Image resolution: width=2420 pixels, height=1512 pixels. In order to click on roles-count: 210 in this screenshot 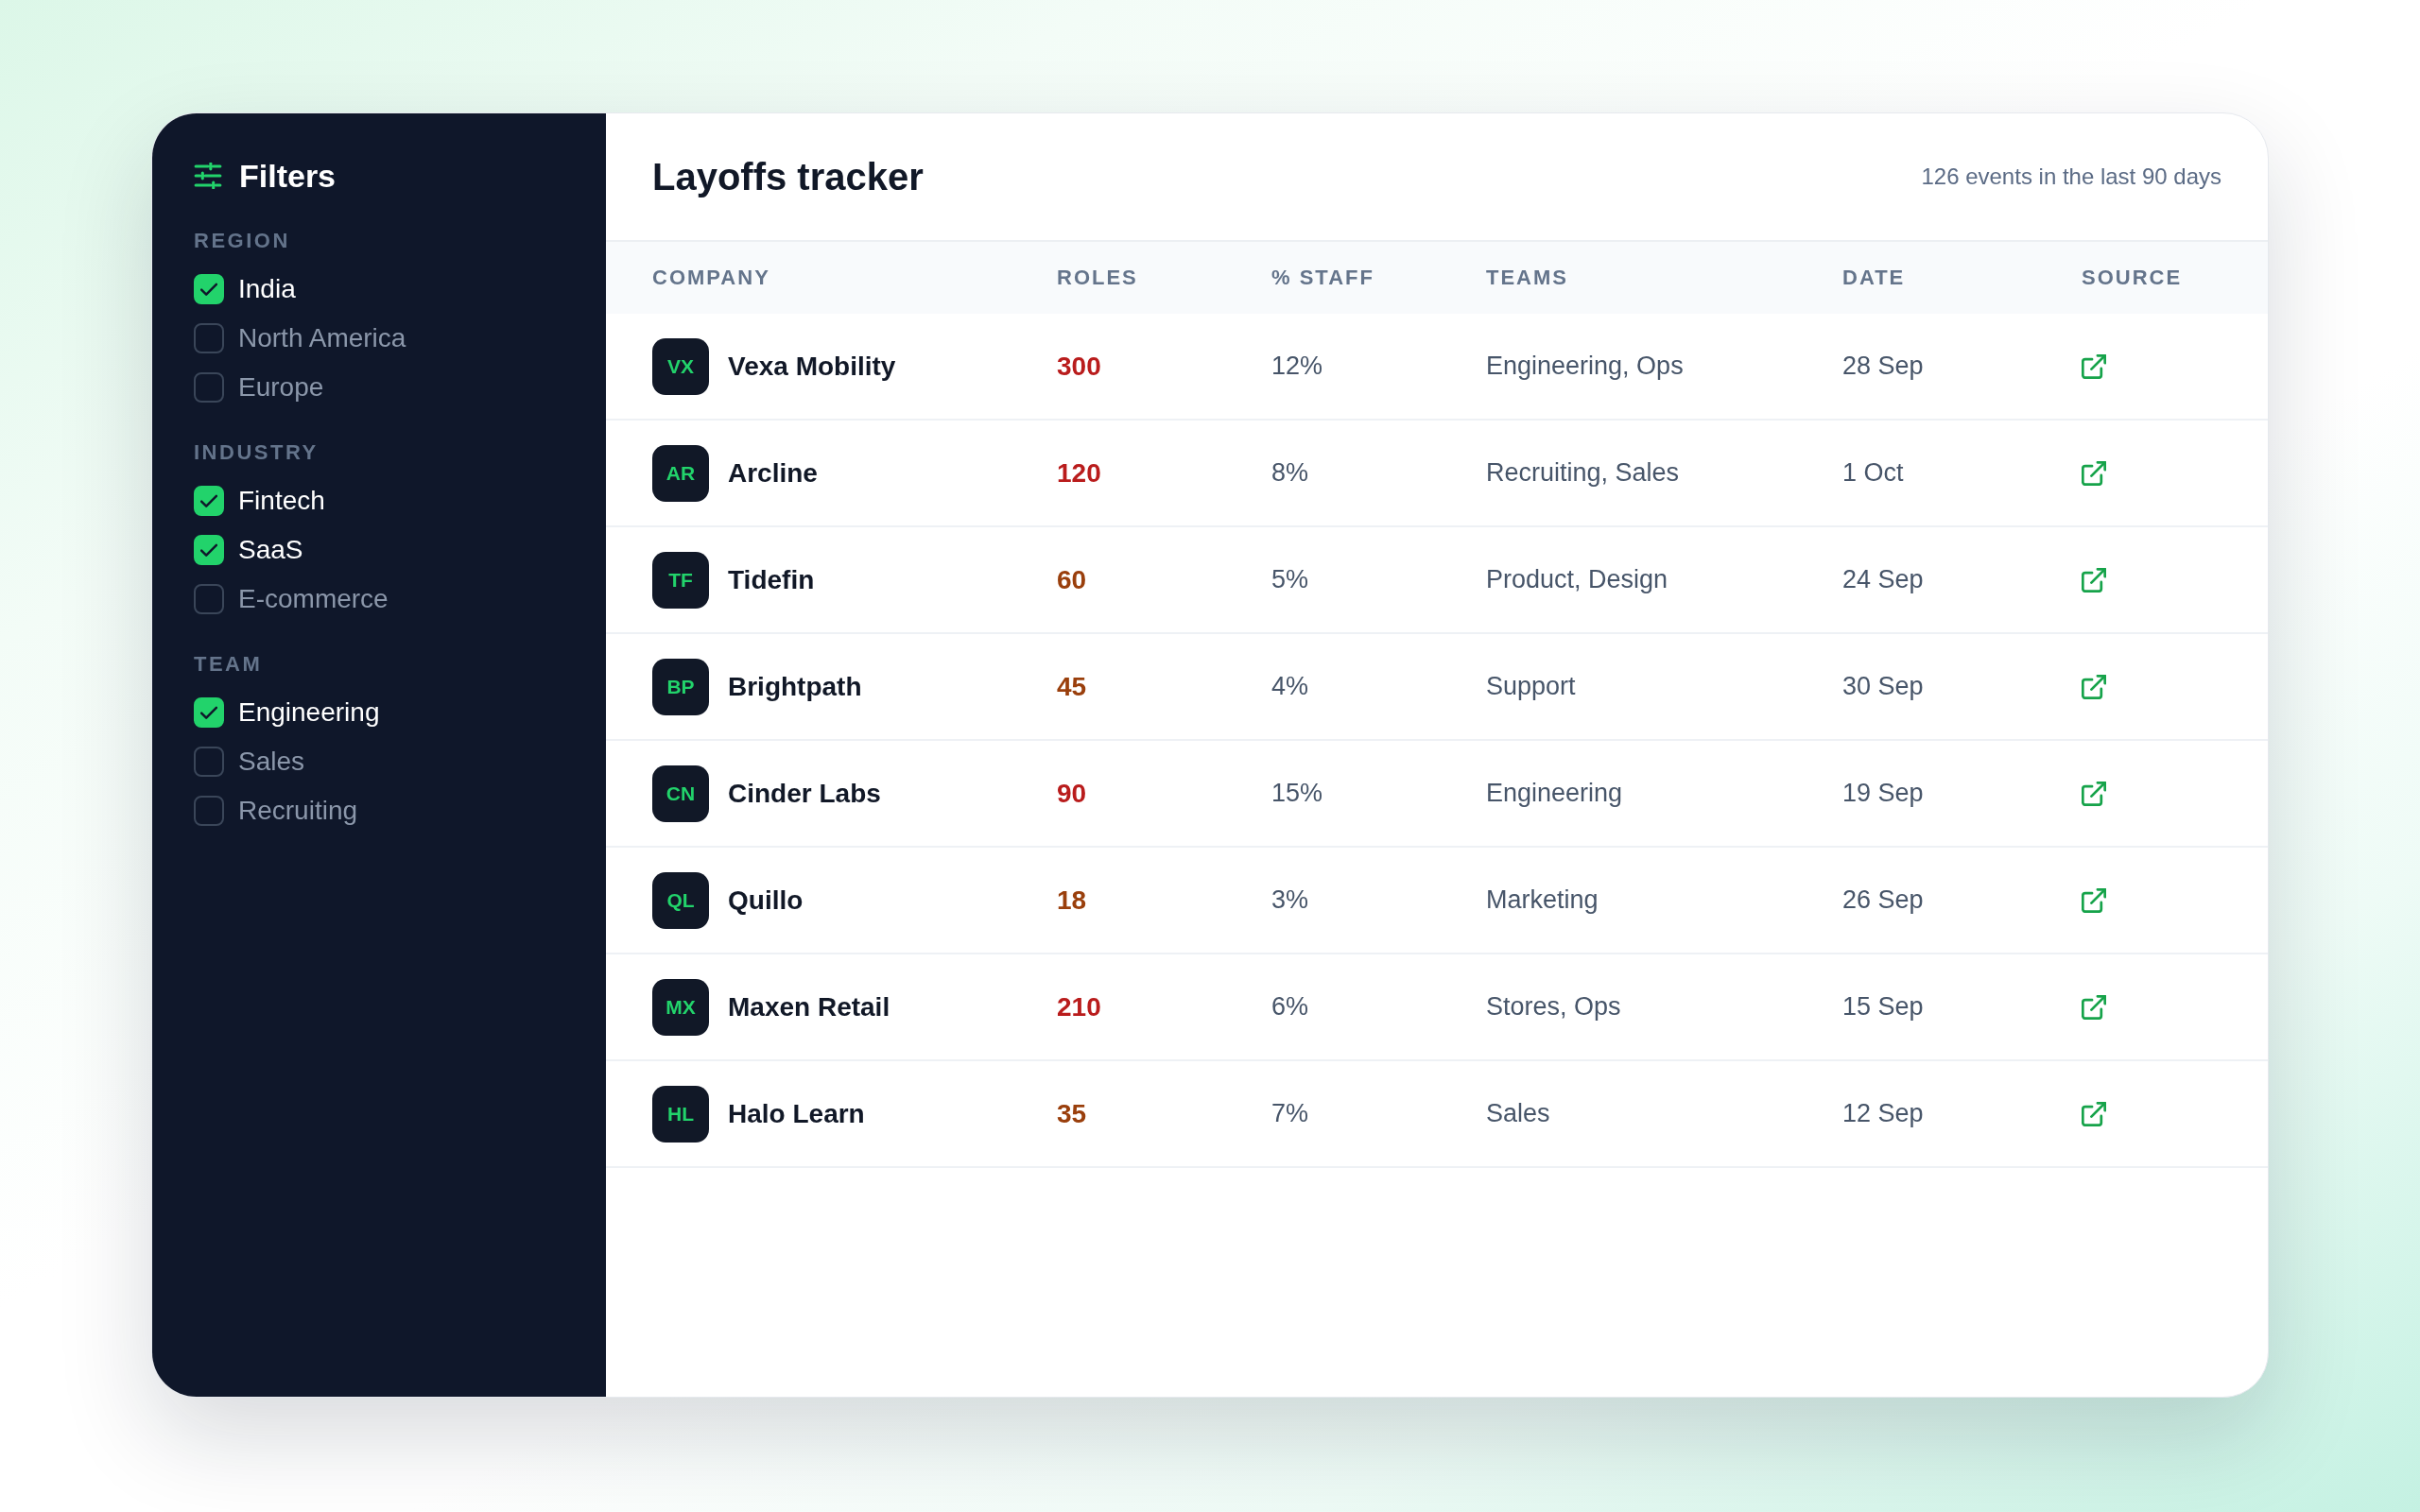, I will do `click(1079, 1006)`.